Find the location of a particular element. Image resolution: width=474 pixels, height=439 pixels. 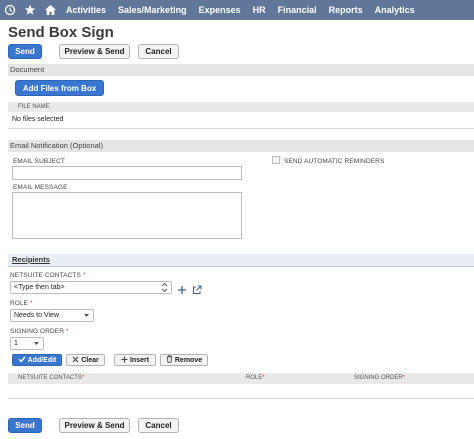

document-divider is located at coordinates (241, 128).